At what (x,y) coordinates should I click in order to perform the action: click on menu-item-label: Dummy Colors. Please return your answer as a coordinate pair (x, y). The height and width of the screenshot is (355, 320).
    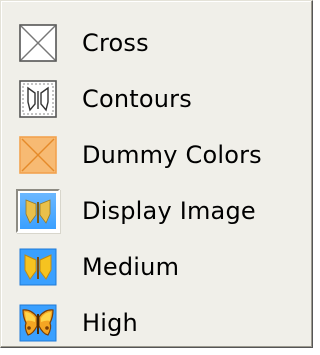
    Looking at the image, I should click on (172, 155).